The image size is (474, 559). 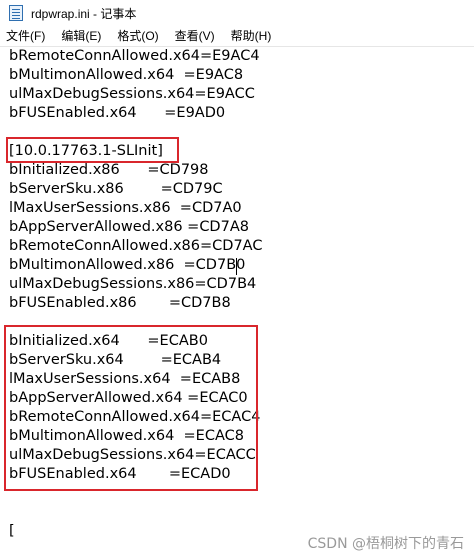 What do you see at coordinates (132, 455) in the screenshot?
I see `text-line: ulMaxDebugSessions.x64=ECACC` at bounding box center [132, 455].